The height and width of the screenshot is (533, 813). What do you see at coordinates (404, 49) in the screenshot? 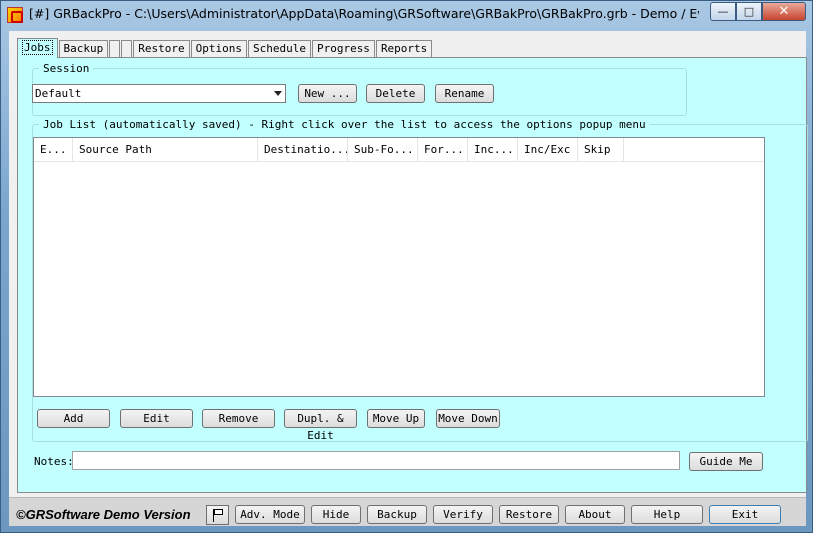
I see `tab-reports: Reports` at bounding box center [404, 49].